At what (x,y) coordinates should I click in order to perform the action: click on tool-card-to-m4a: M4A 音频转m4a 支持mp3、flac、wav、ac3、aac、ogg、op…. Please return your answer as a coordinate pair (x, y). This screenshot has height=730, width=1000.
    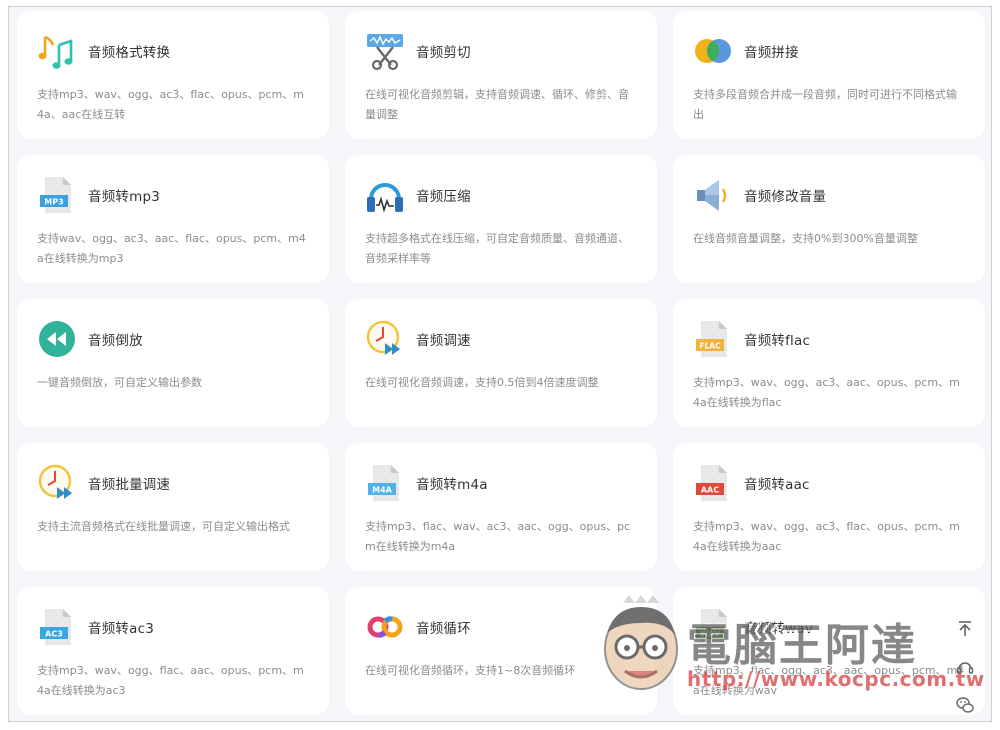
    Looking at the image, I should click on (501, 507).